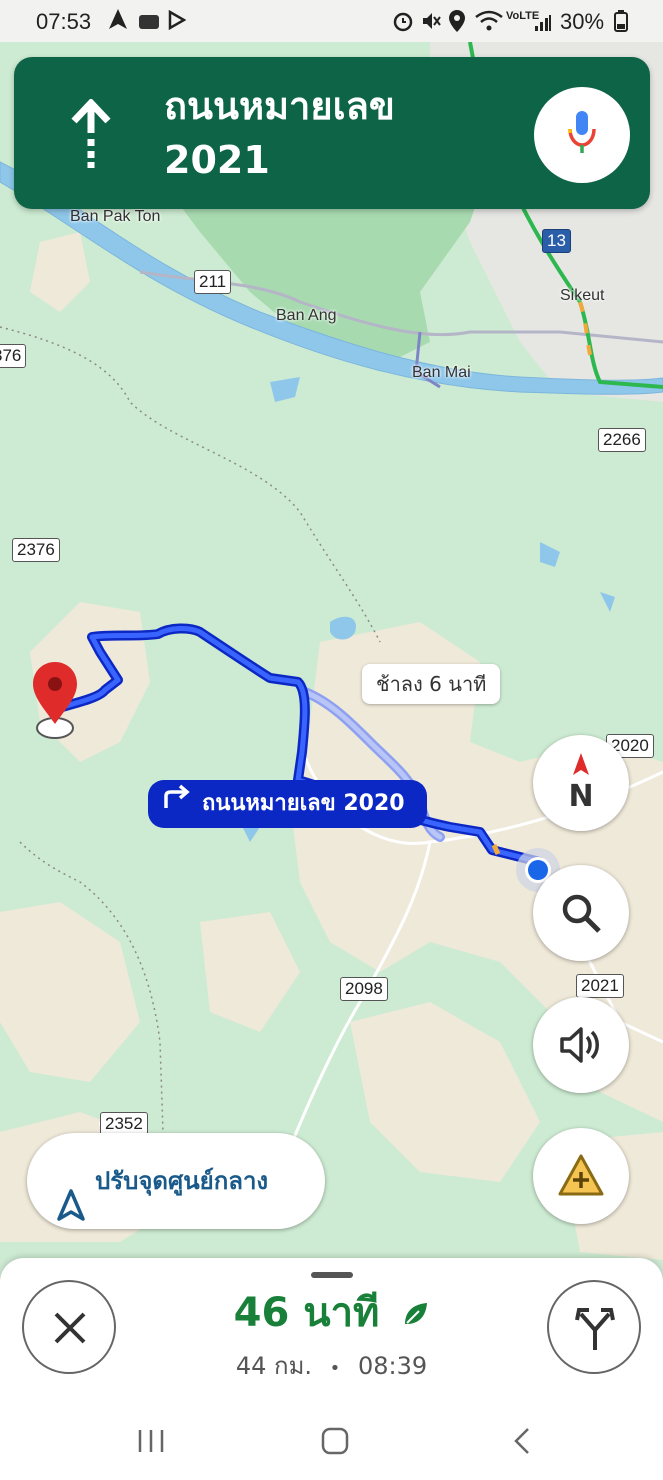 The width and height of the screenshot is (663, 1480). What do you see at coordinates (177, 22) in the screenshot?
I see `play-icon` at bounding box center [177, 22].